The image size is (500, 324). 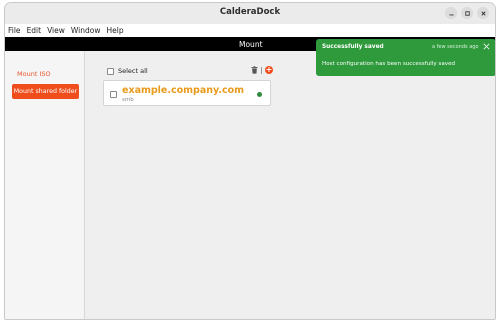 I want to click on sidebar: Mount ISO Mount shared folder, so click(x=45, y=185).